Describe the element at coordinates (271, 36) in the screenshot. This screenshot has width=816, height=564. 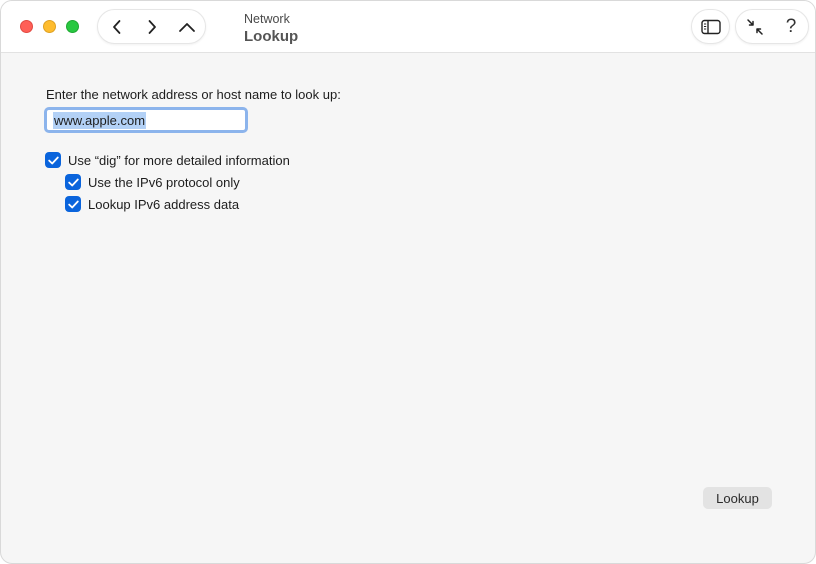
I see `window-title-main: Lookup` at that location.